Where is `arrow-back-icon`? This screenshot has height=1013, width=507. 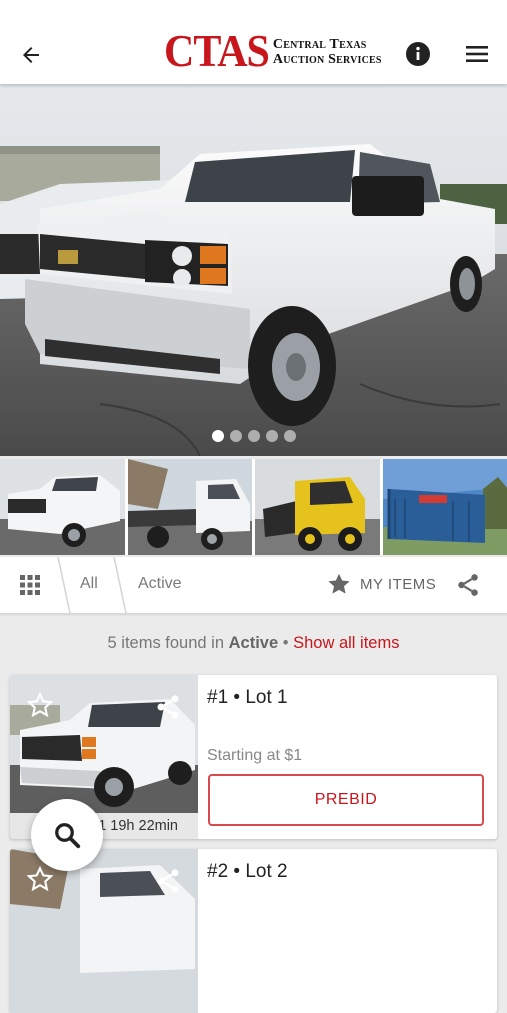 arrow-back-icon is located at coordinates (31, 55).